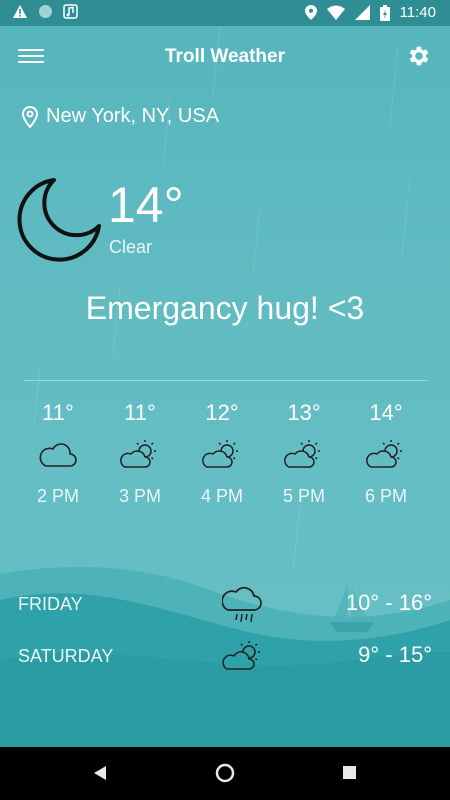  What do you see at coordinates (30, 116) in the screenshot?
I see `location-pin-icon` at bounding box center [30, 116].